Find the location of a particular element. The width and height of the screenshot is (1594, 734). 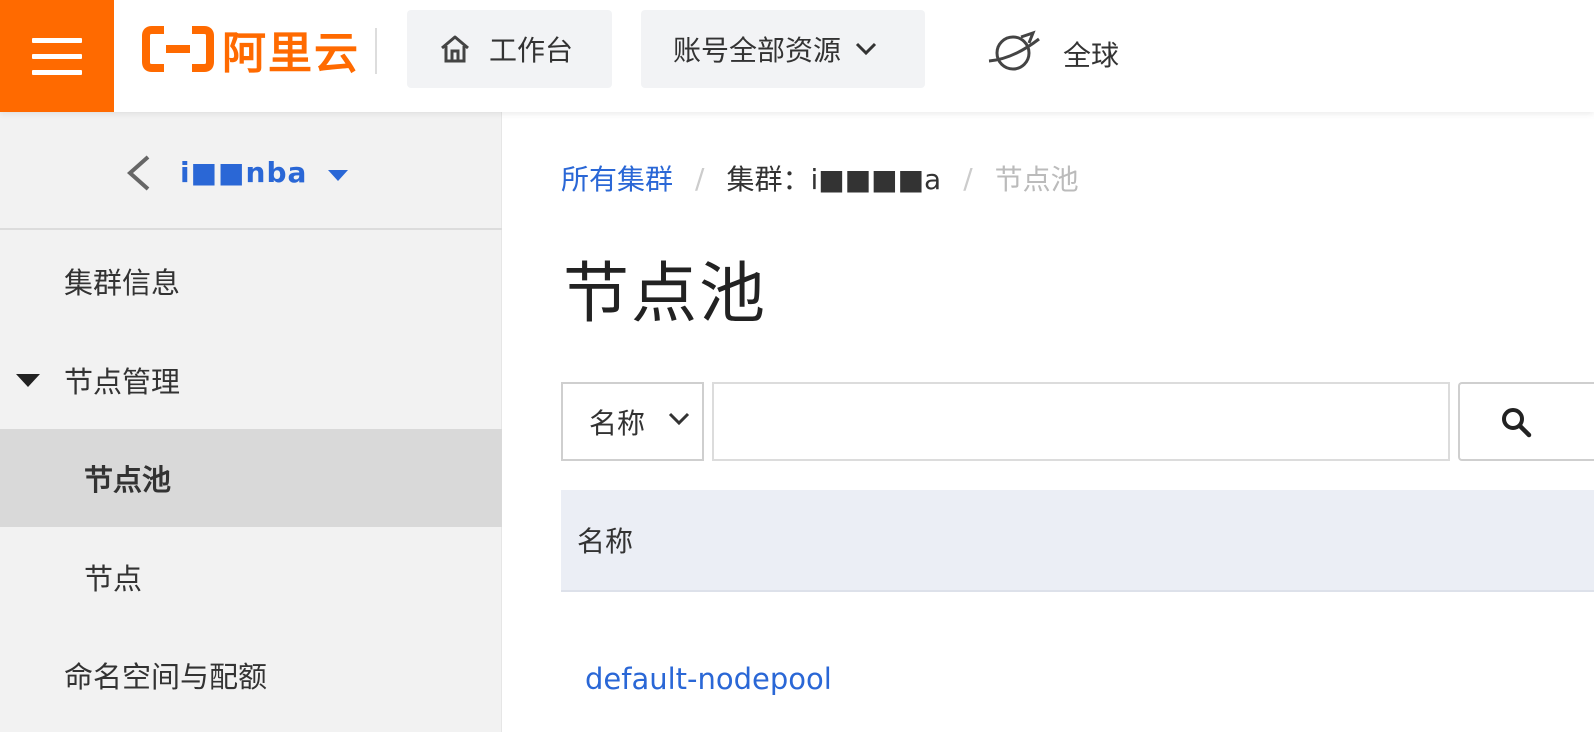

sidebar-item-namespace-quota: 命名空间与配额 is located at coordinates (251, 675).